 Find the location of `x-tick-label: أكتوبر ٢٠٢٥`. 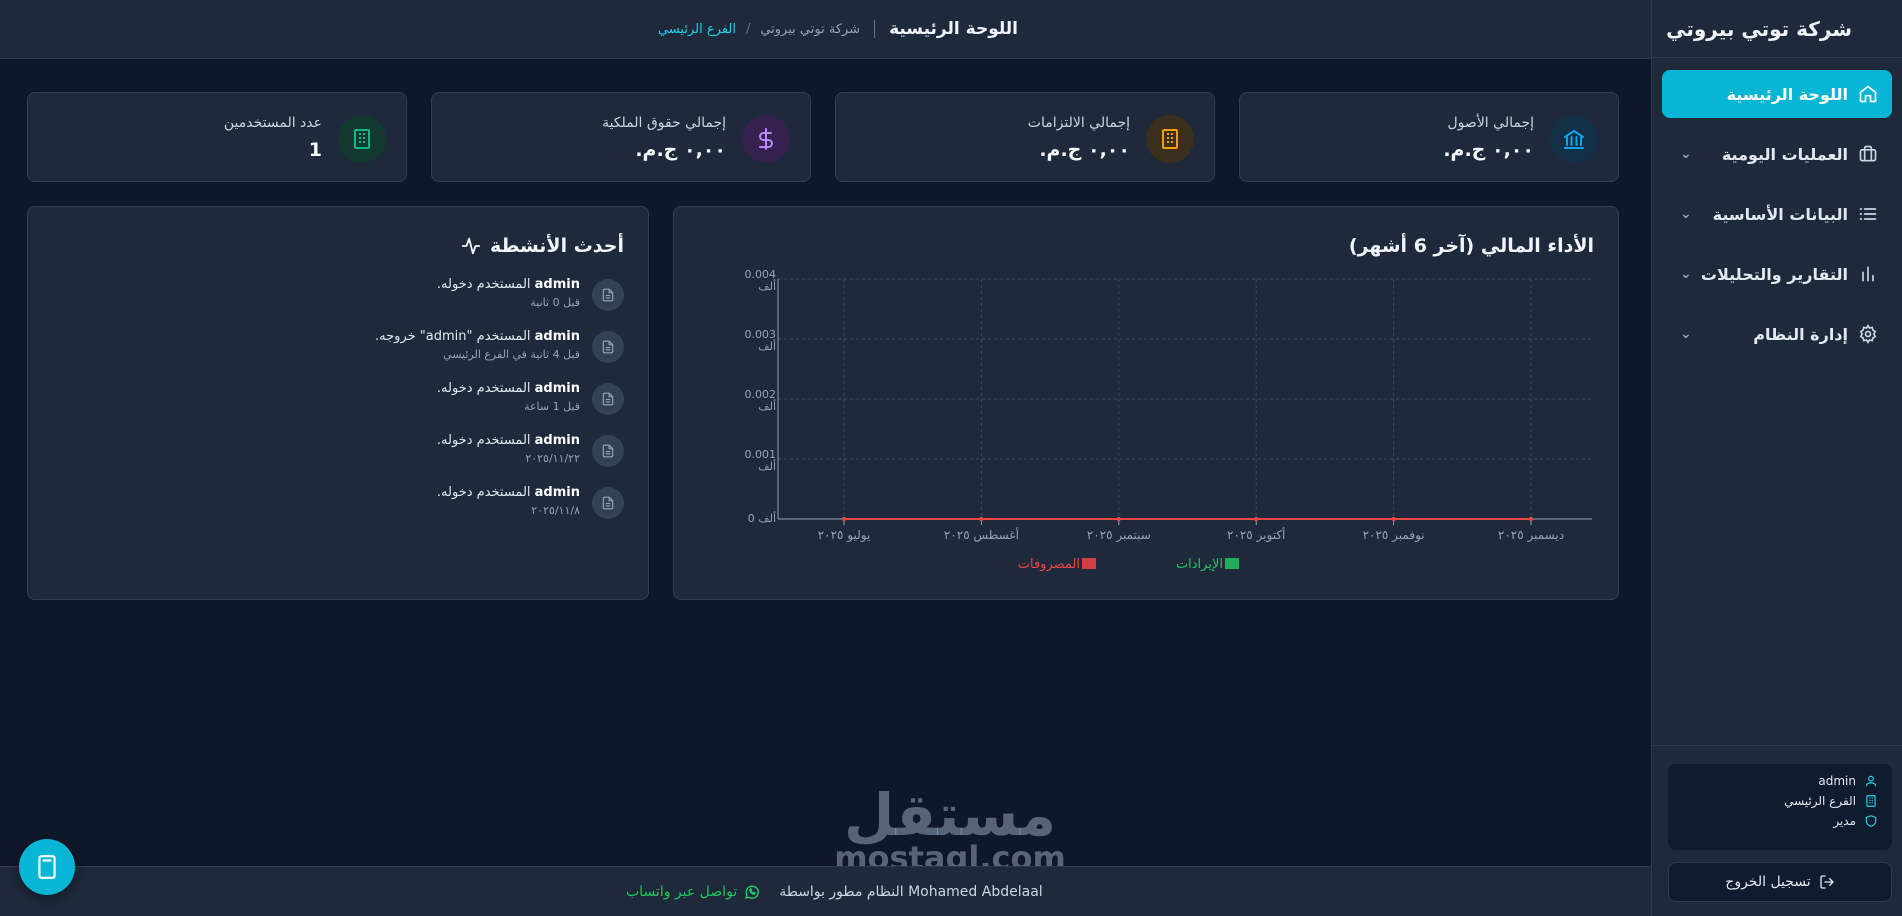

x-tick-label: أكتوبر ٢٠٢٥ is located at coordinates (1256, 535).